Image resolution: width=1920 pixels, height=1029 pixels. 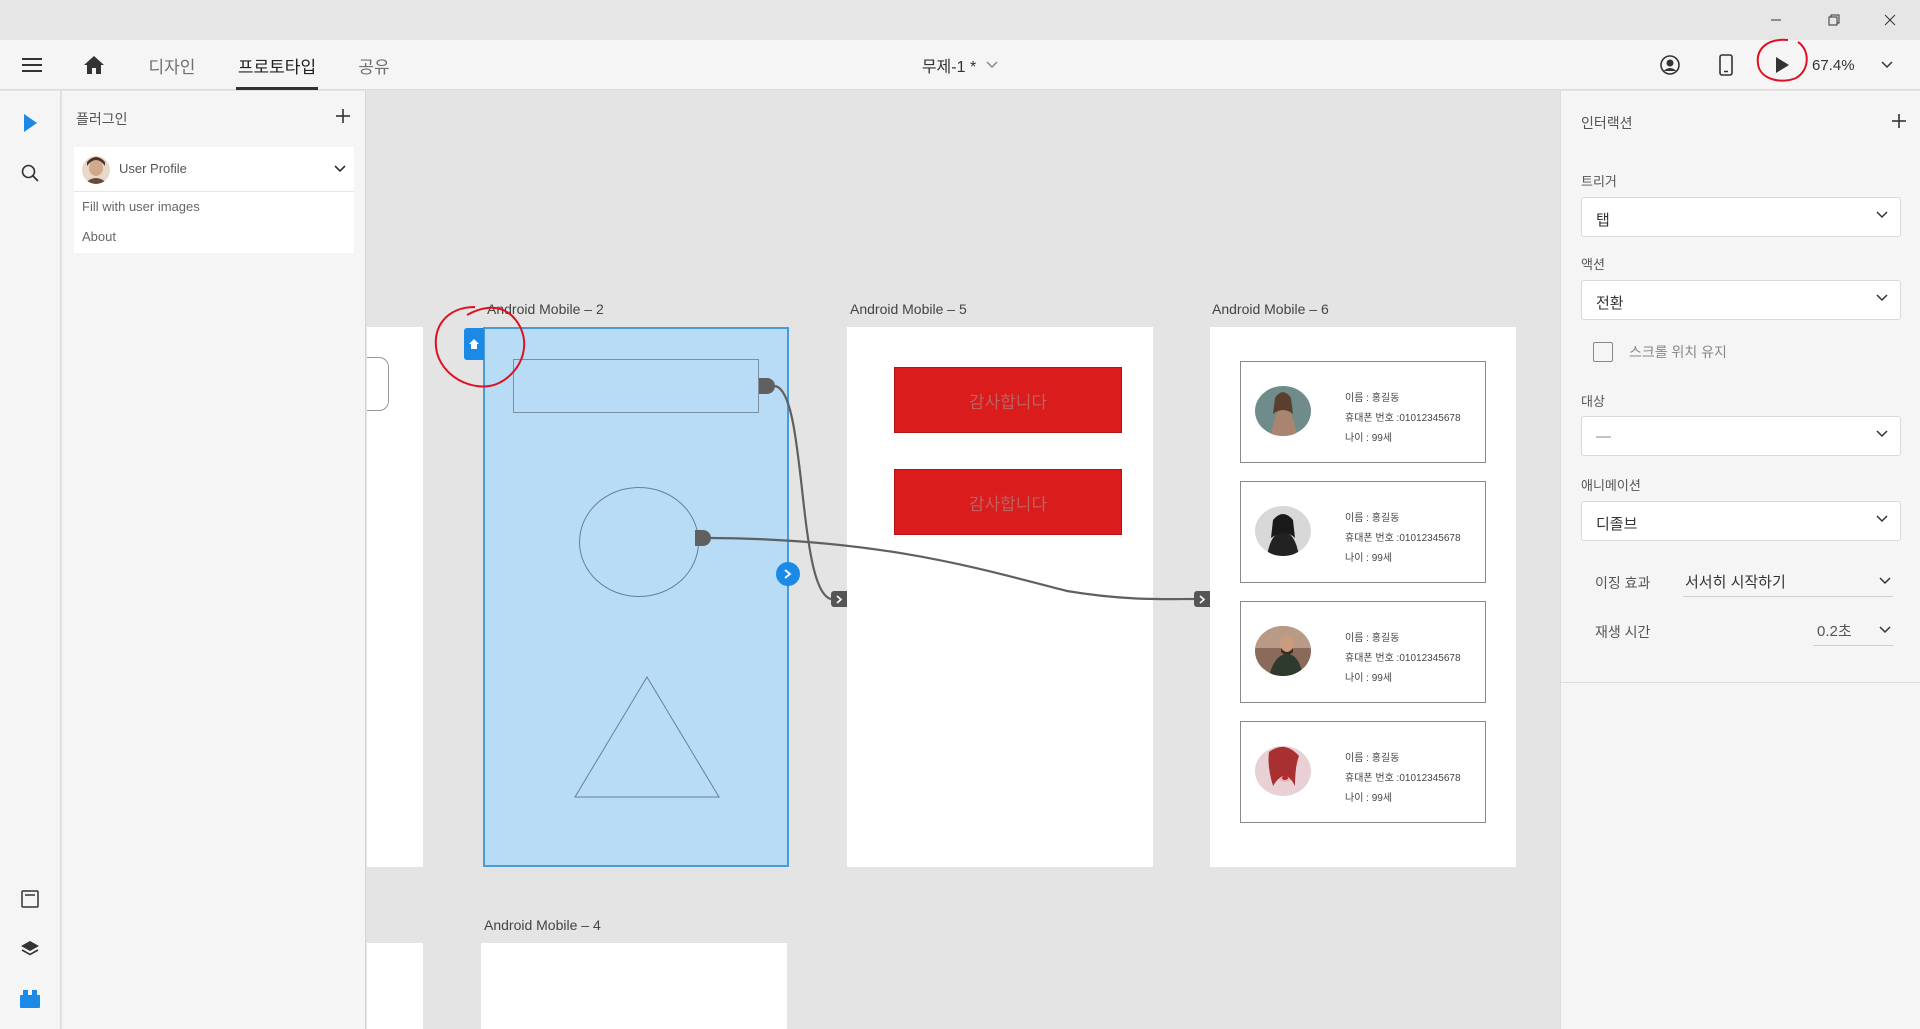 I want to click on home-icon, so click(x=94, y=65).